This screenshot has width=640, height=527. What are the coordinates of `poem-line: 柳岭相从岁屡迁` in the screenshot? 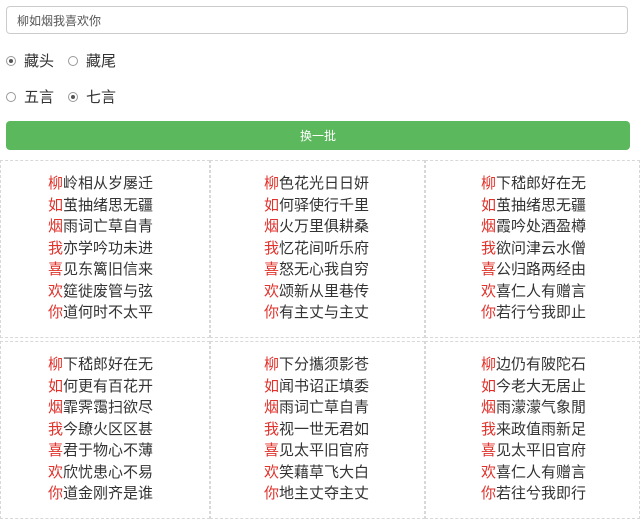 It's located at (100, 184).